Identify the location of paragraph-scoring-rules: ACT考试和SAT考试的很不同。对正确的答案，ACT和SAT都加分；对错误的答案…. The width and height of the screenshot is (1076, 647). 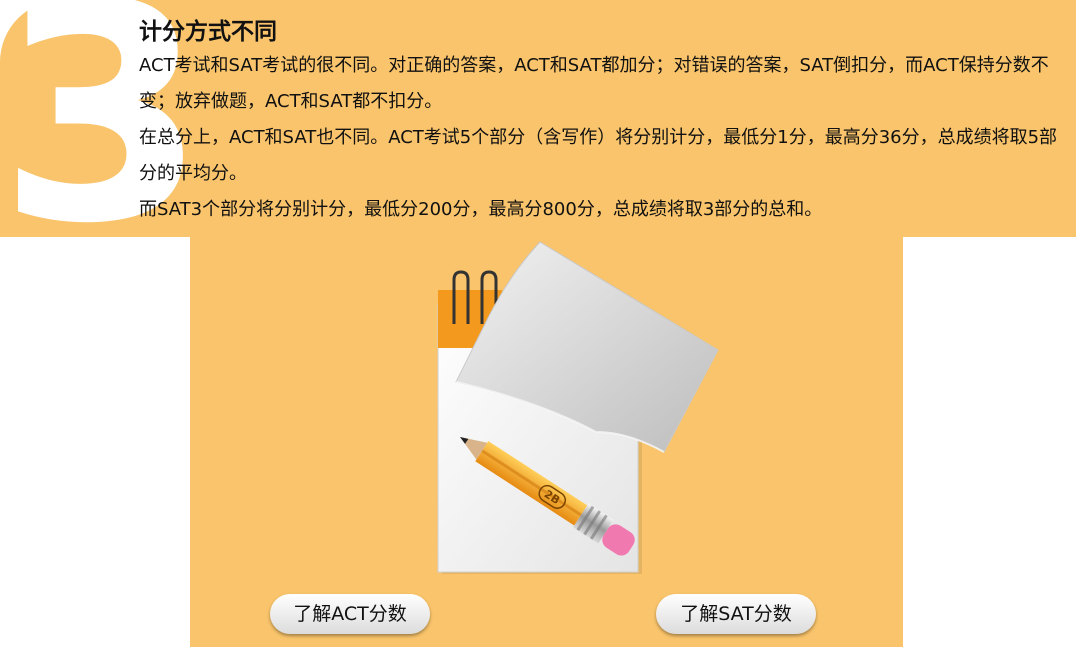
(594, 83).